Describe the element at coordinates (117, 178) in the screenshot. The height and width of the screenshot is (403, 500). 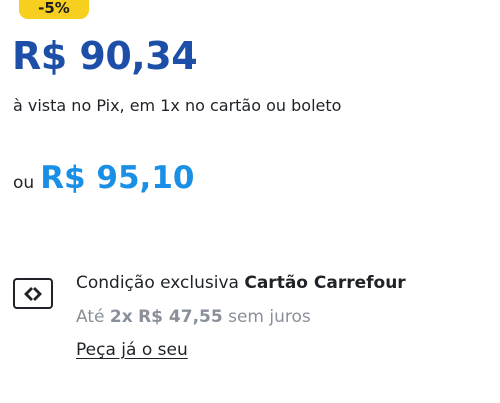
I see `alternative-price: R$ 95,10` at that location.